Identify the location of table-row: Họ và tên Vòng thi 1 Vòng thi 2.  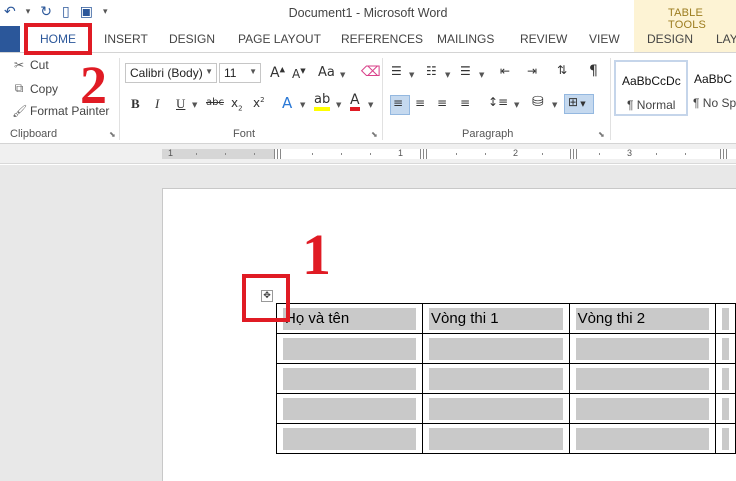
(505, 318).